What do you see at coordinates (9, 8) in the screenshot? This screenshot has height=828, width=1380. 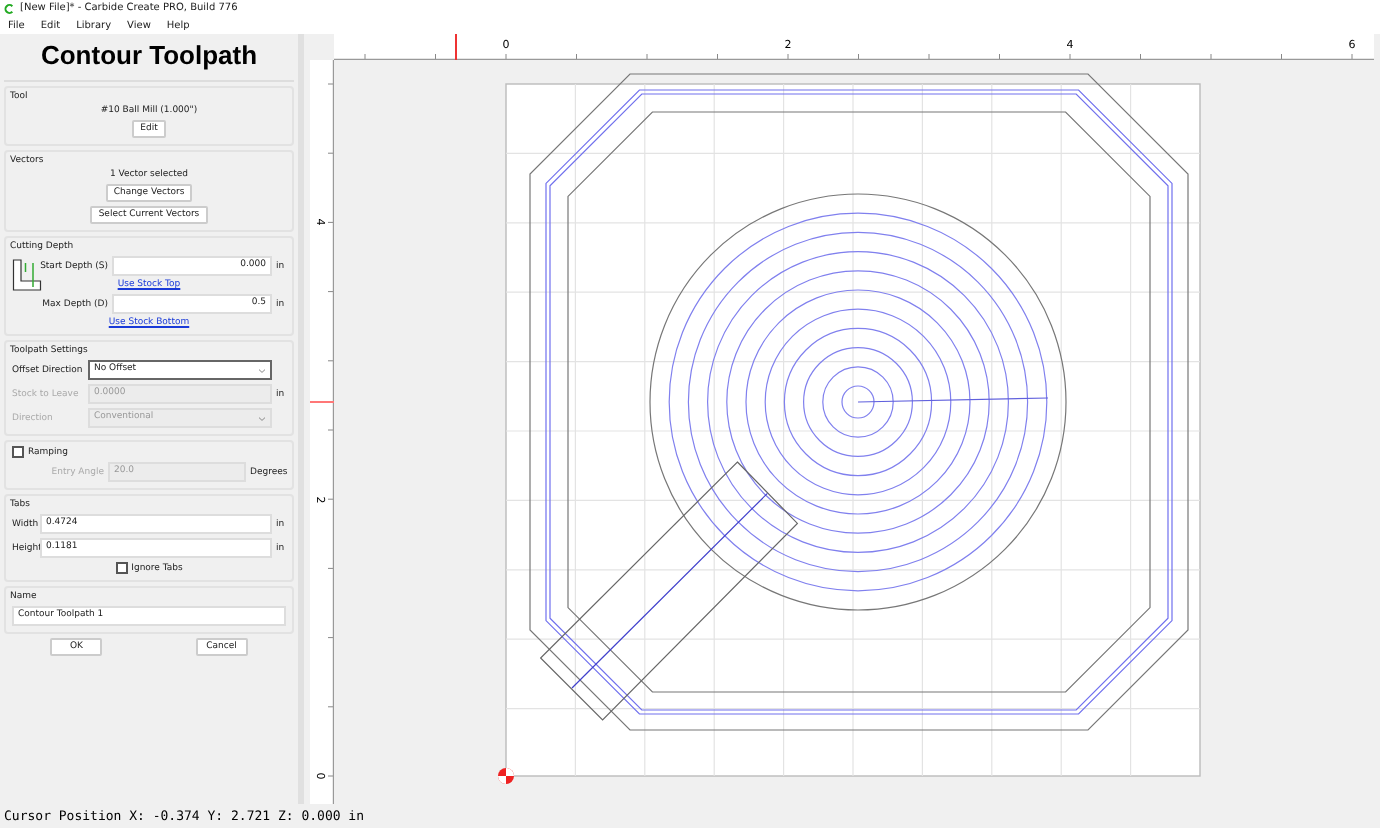 I see `app-logo-icon` at bounding box center [9, 8].